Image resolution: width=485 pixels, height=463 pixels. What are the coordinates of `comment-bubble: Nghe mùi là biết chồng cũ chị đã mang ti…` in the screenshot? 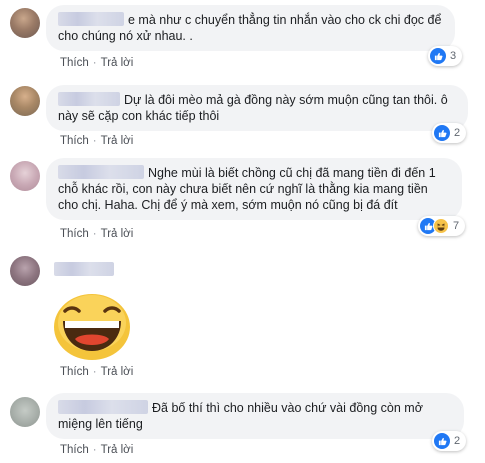 It's located at (254, 189).